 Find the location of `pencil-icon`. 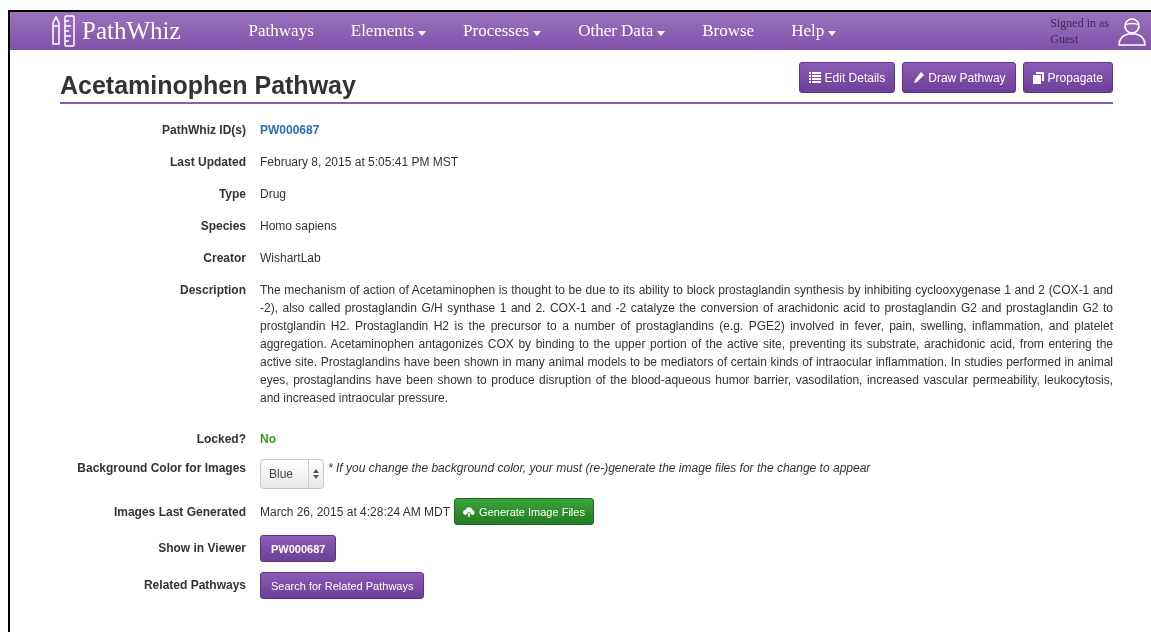

pencil-icon is located at coordinates (918, 77).